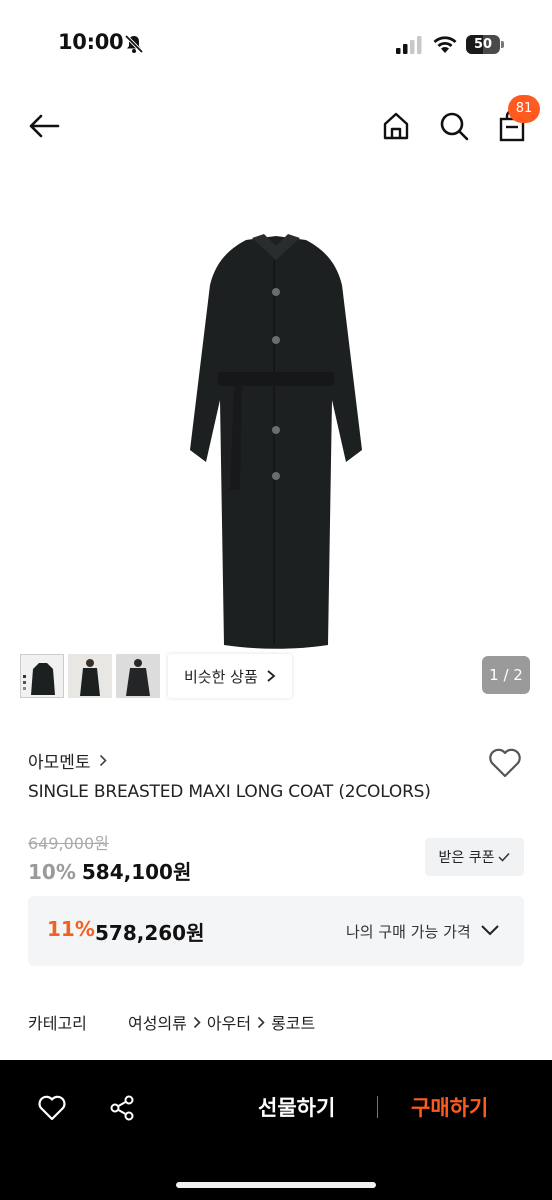 This screenshot has width=552, height=1200. What do you see at coordinates (276, 1130) in the screenshot?
I see `bottom-action-bar: 선물하기 구매하기` at bounding box center [276, 1130].